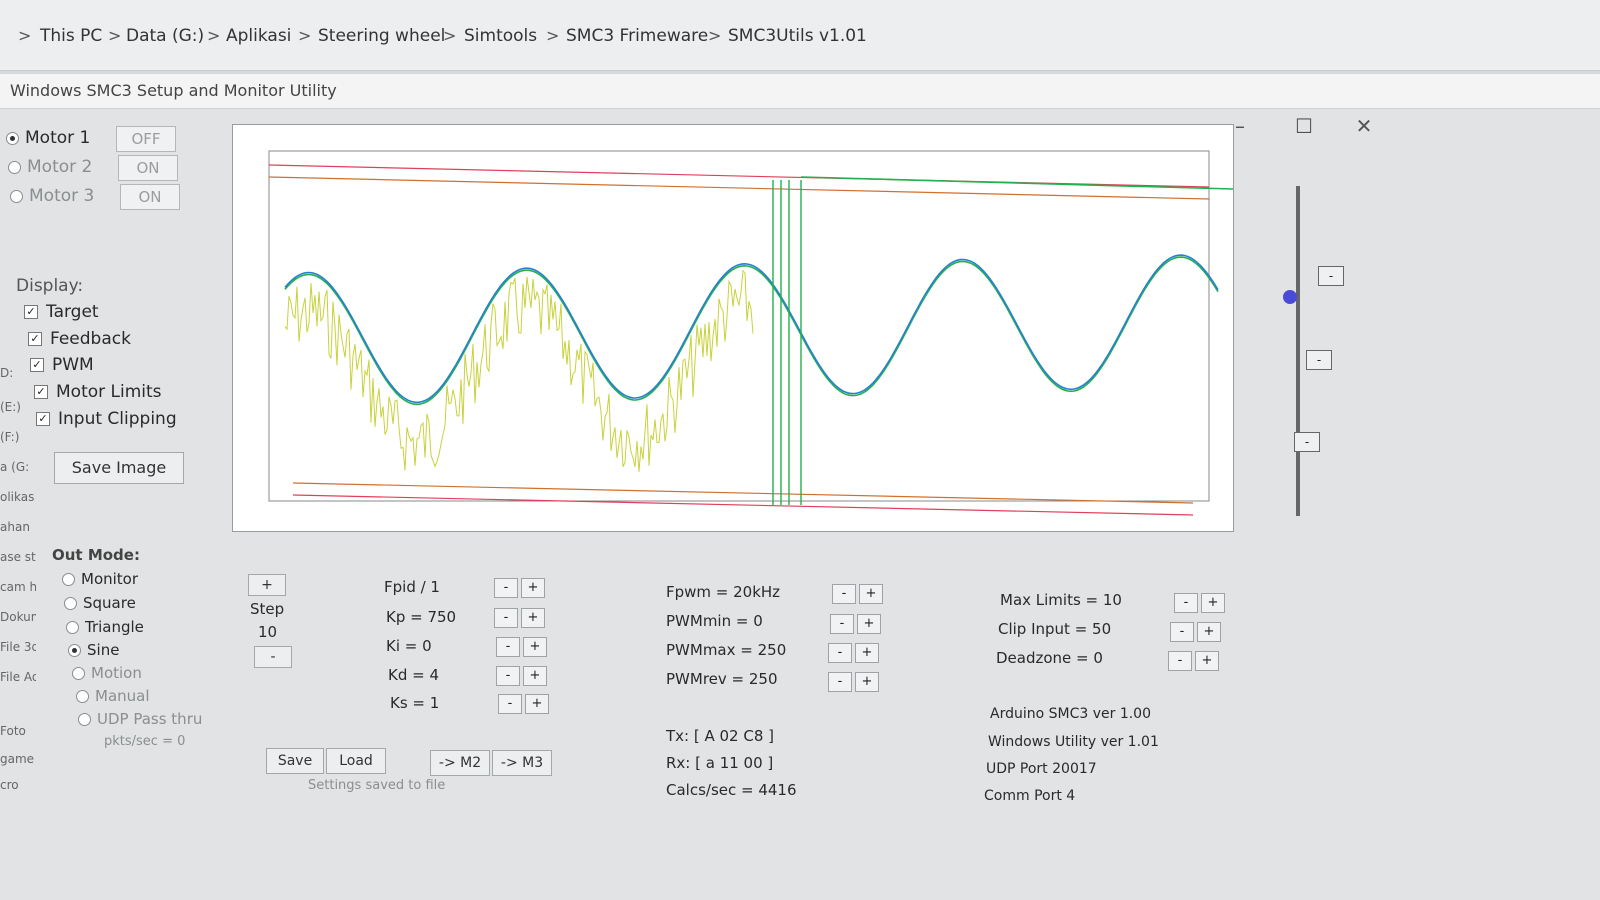  I want to click on save-image-button: Save Image, so click(119, 468).